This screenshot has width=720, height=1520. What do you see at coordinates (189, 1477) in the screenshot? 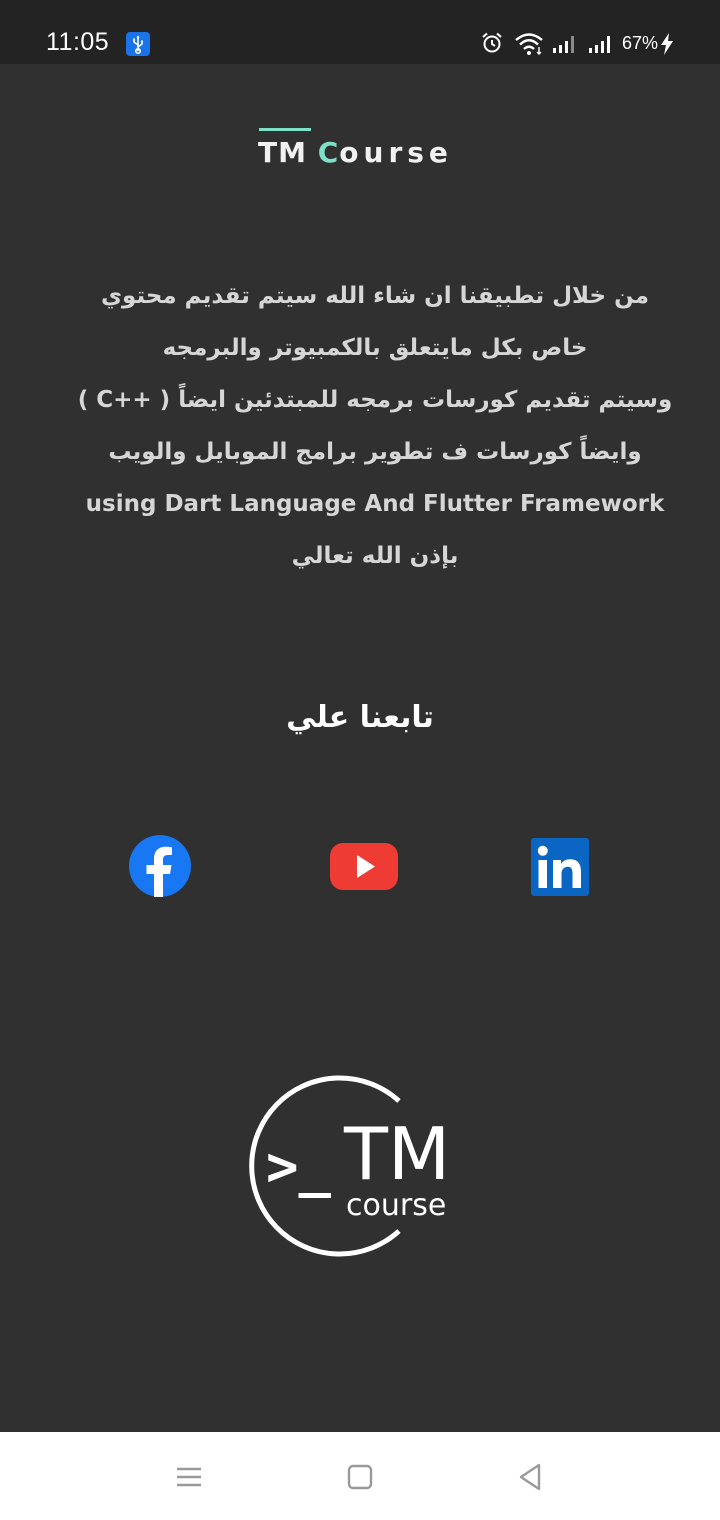
I see `menu-icon` at bounding box center [189, 1477].